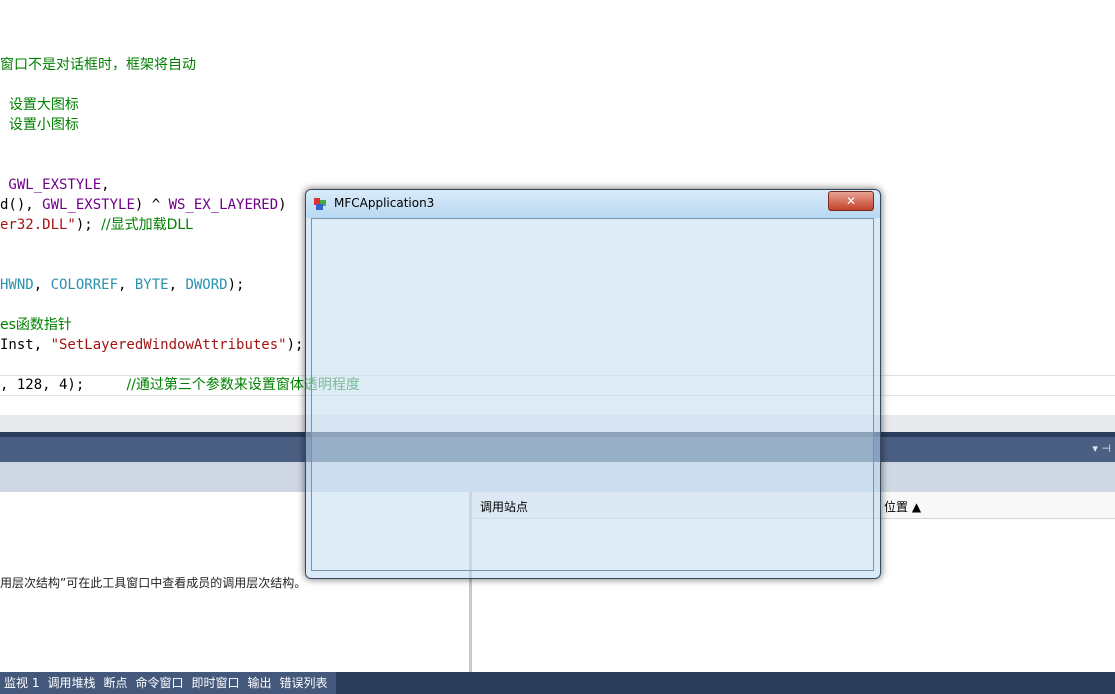  What do you see at coordinates (304, 683) in the screenshot?
I see `bottom-tab: 错误列表` at bounding box center [304, 683].